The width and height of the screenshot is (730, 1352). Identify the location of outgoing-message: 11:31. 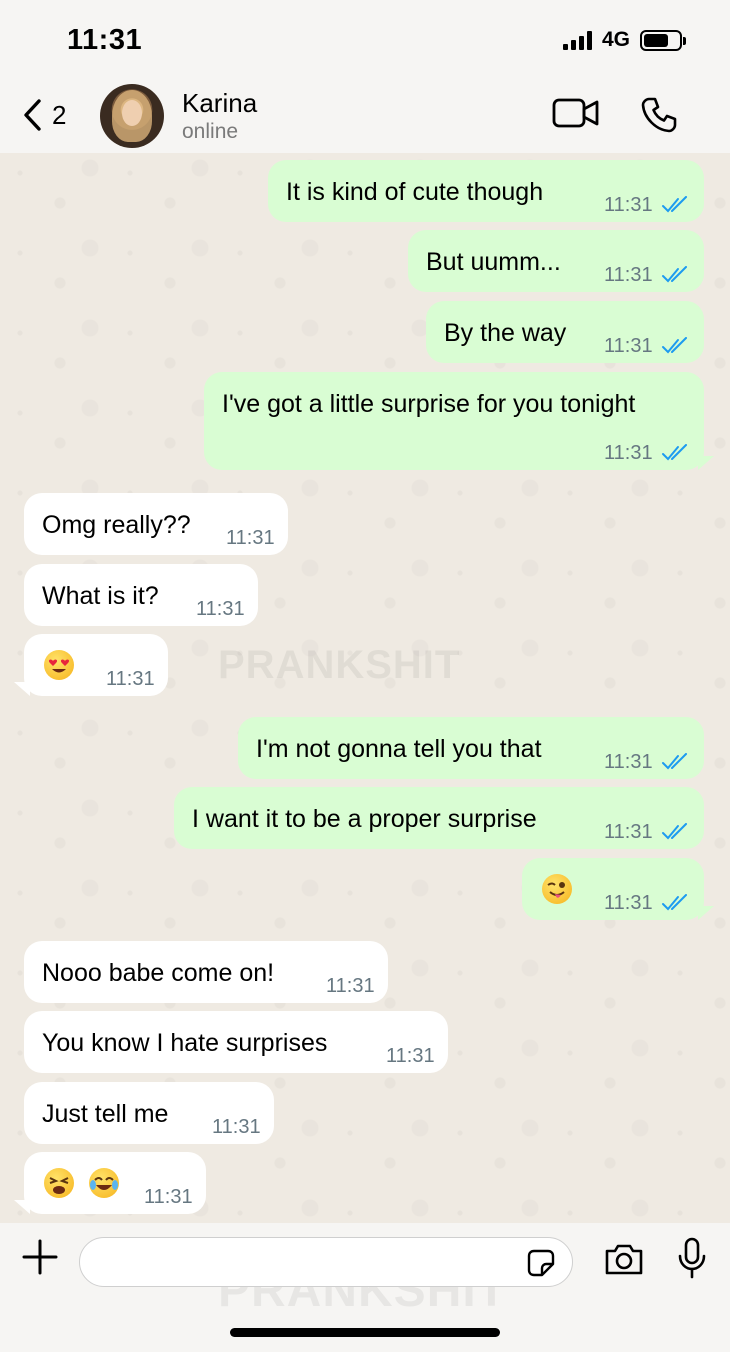
(618, 889).